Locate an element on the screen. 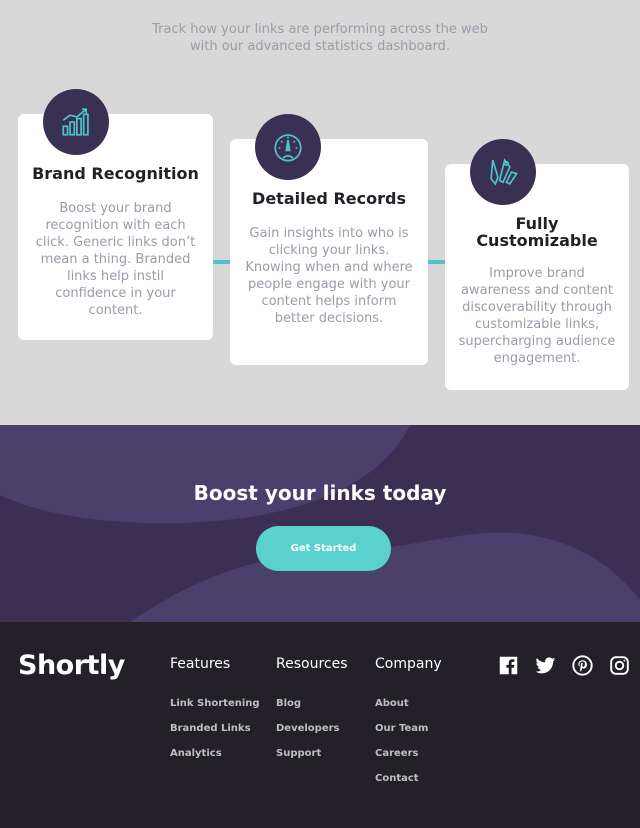 This screenshot has height=828, width=640. footer-heading: Company is located at coordinates (408, 664).